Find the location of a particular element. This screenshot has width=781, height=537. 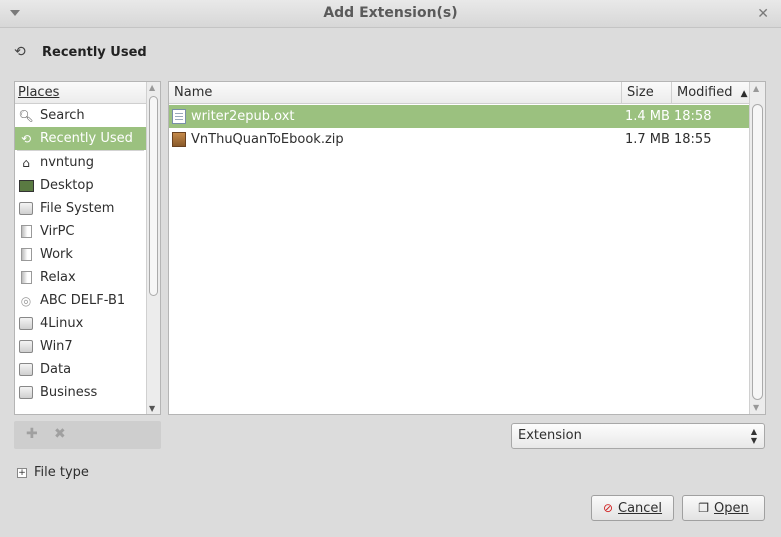

column-modified: Modified ▲ is located at coordinates (710, 93).